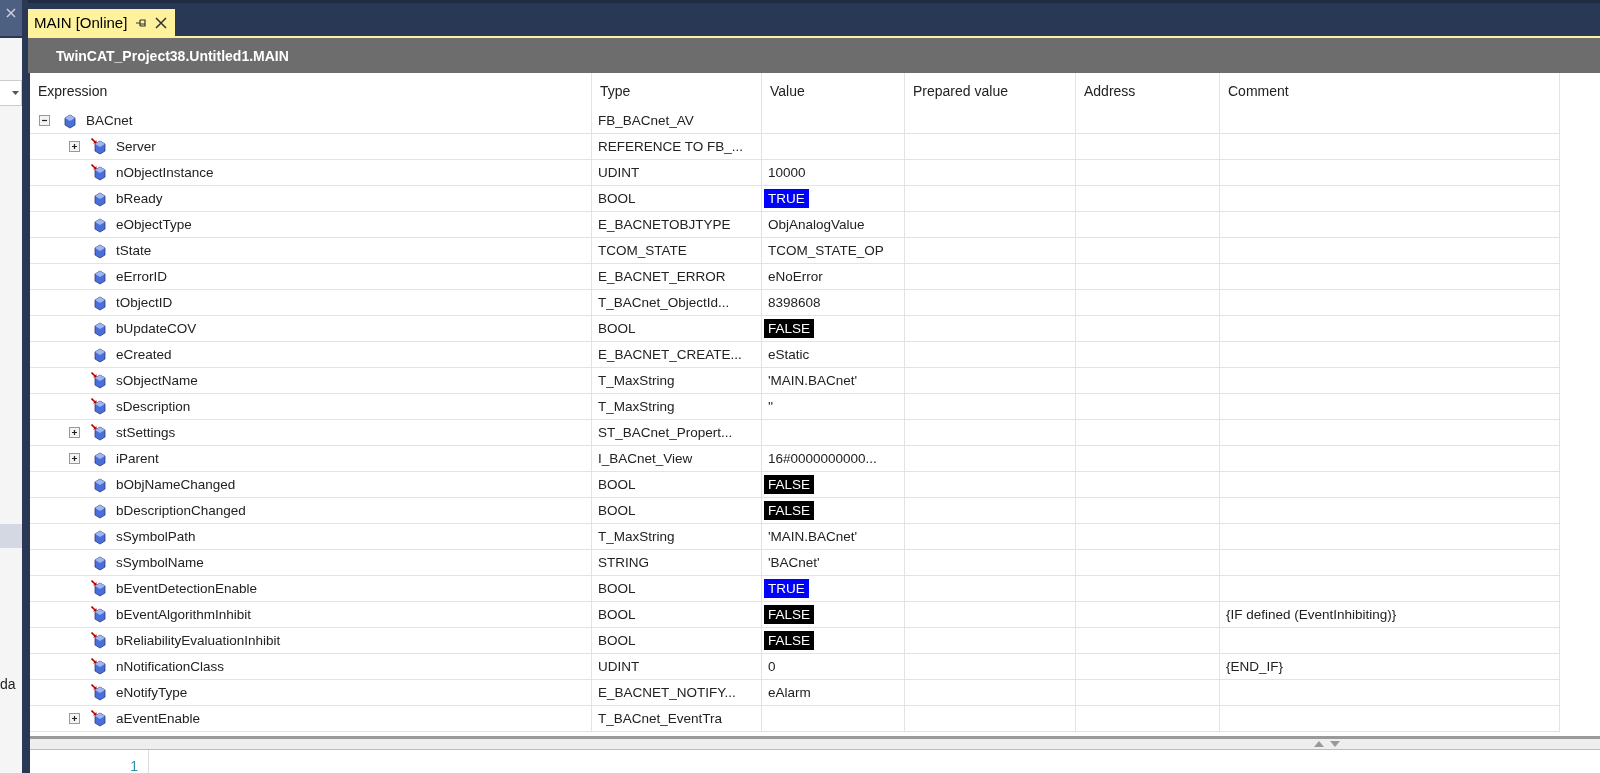 This screenshot has height=773, width=1600. What do you see at coordinates (833, 407) in the screenshot?
I see `table-cell: ''` at bounding box center [833, 407].